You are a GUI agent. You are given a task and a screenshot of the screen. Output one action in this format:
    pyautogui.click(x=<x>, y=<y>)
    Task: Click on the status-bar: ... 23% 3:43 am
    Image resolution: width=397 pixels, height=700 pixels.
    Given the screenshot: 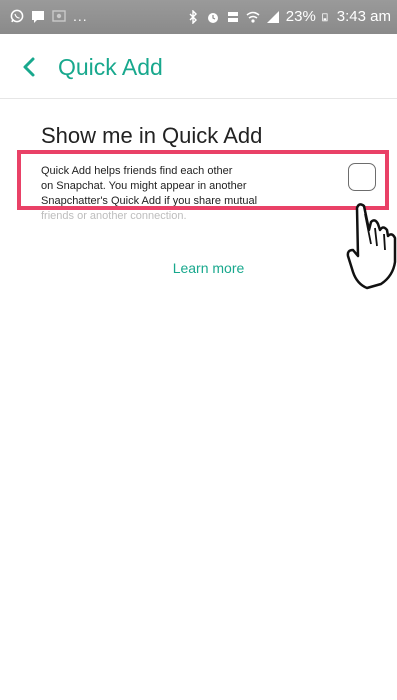 What is the action you would take?
    pyautogui.click(x=198, y=17)
    